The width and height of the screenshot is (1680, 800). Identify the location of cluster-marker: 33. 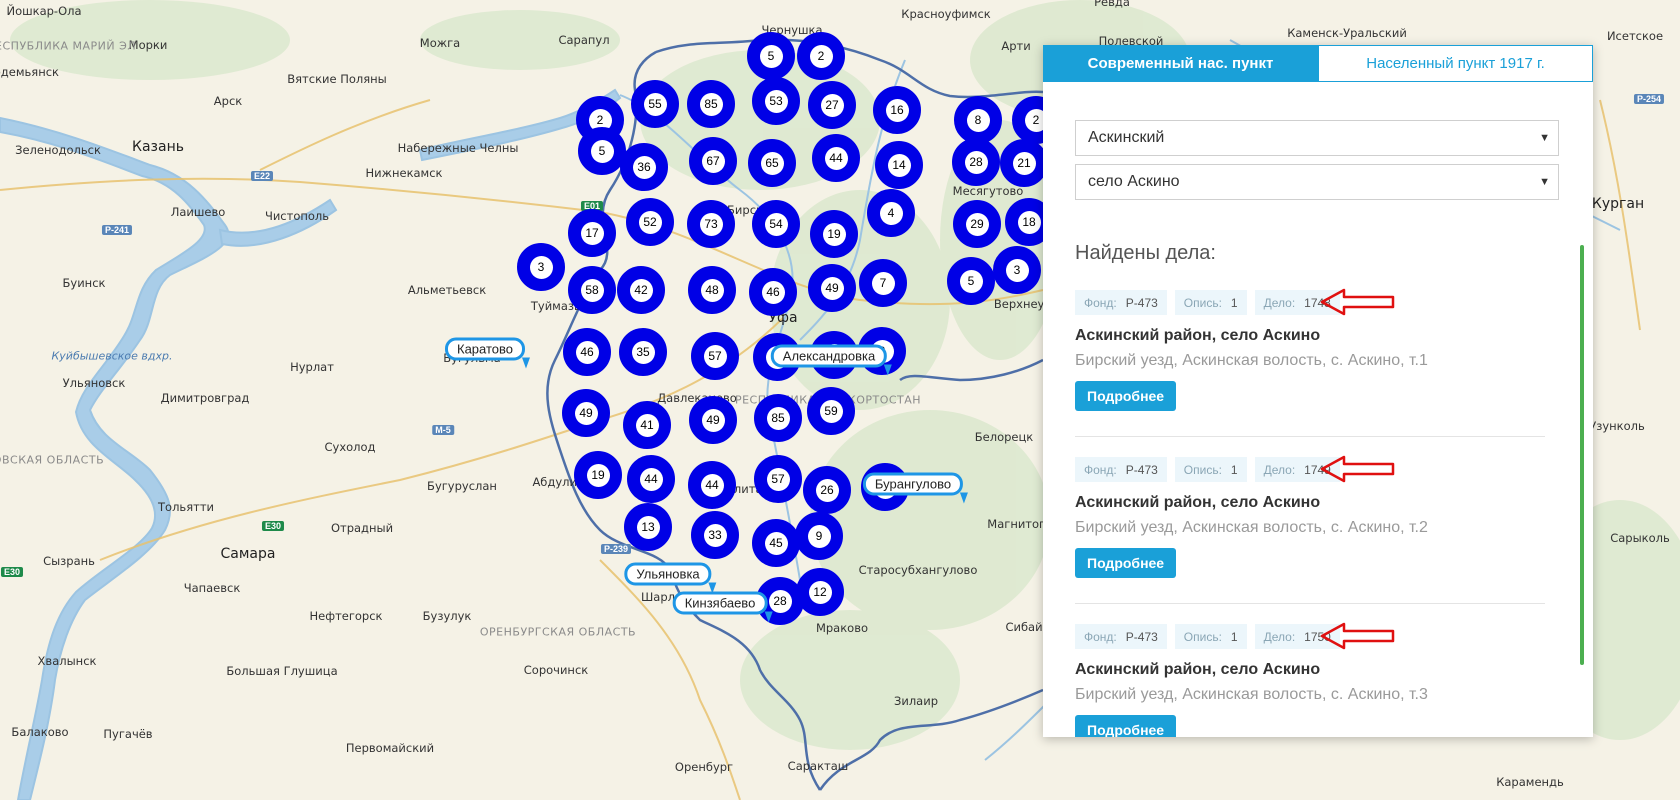
(715, 535).